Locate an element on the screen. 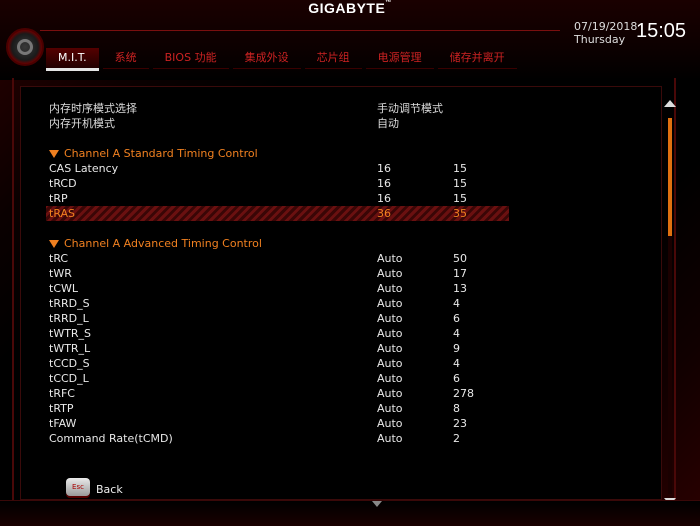 This screenshot has height=526, width=700. timing-current: 278 is located at coordinates (463, 393).